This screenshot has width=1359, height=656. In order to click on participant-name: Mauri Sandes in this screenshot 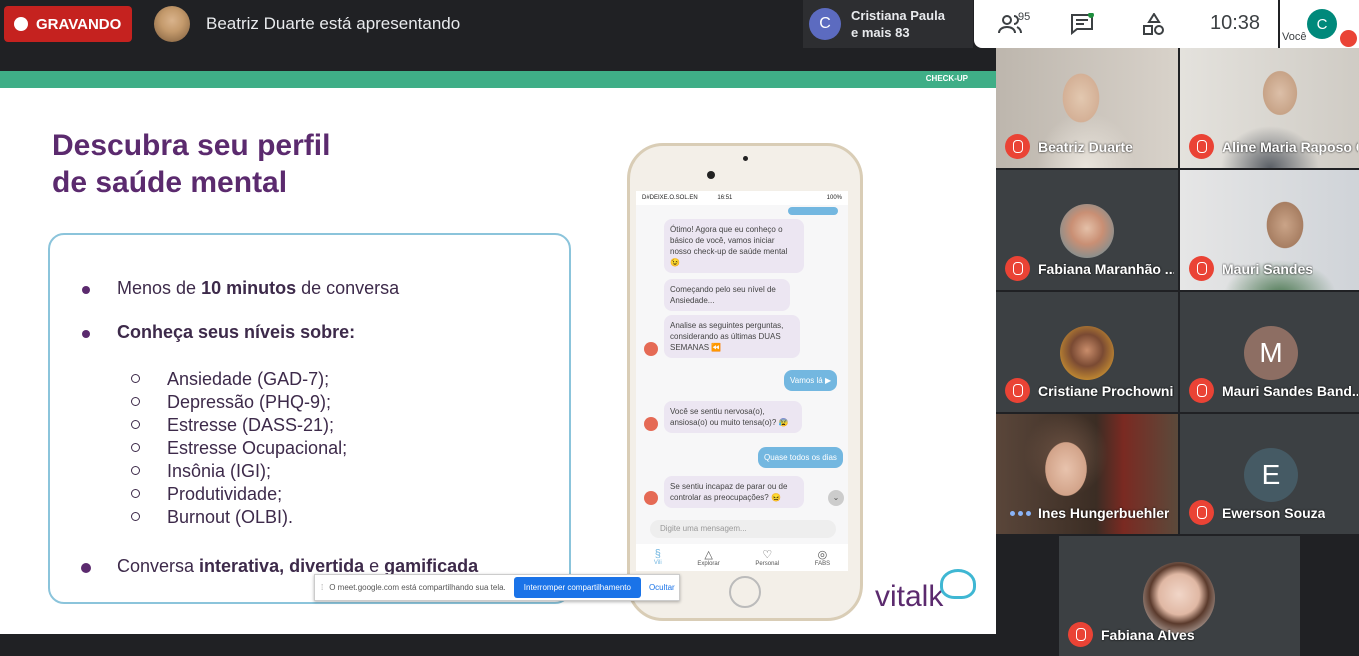, I will do `click(1268, 269)`.